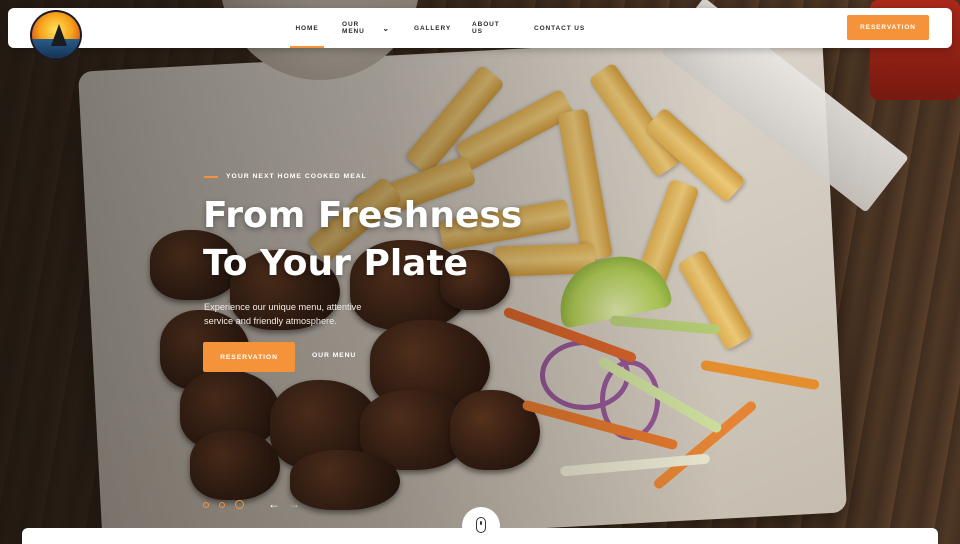 This screenshot has width=960, height=544. I want to click on mouse-icon, so click(481, 525).